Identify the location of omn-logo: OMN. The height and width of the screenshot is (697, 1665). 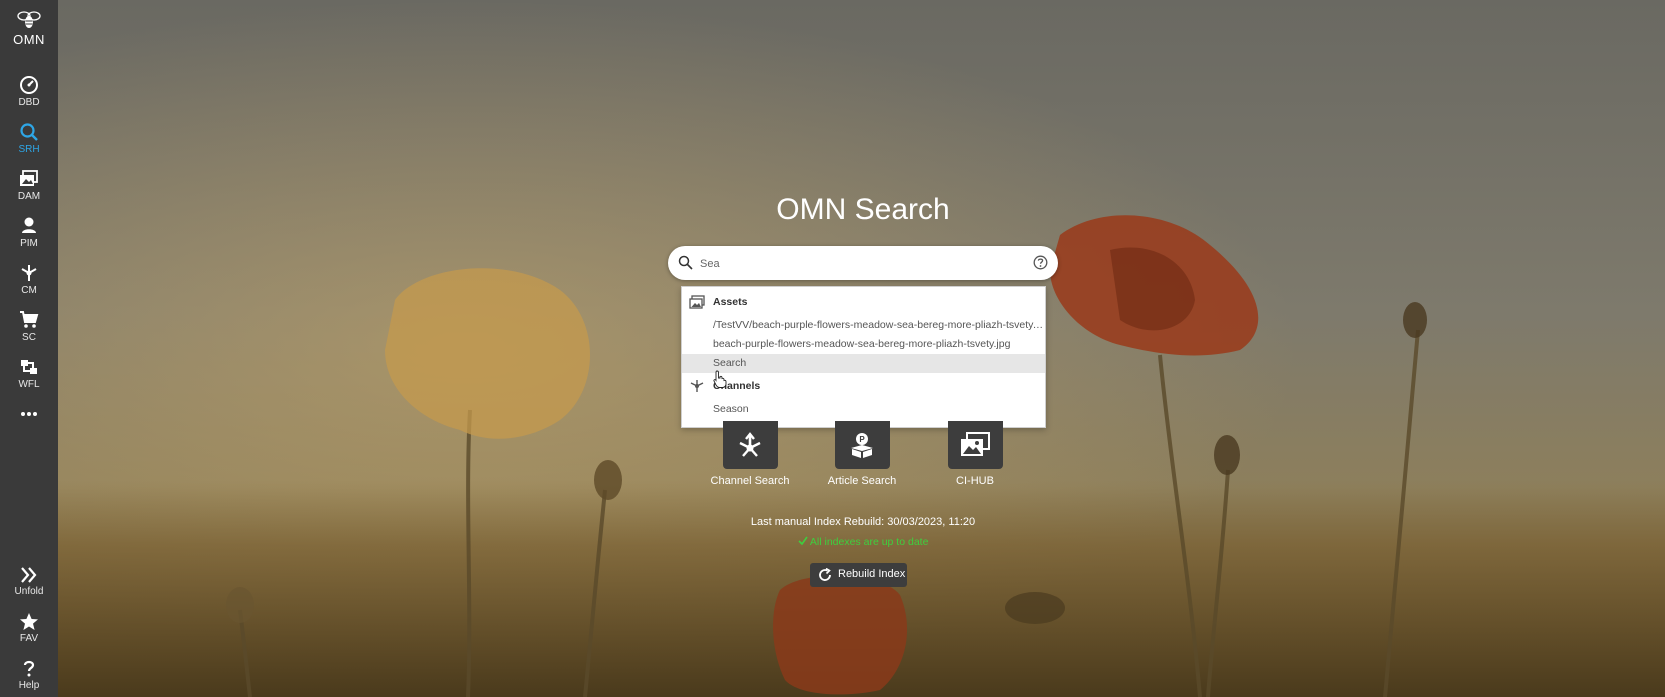
(29, 28).